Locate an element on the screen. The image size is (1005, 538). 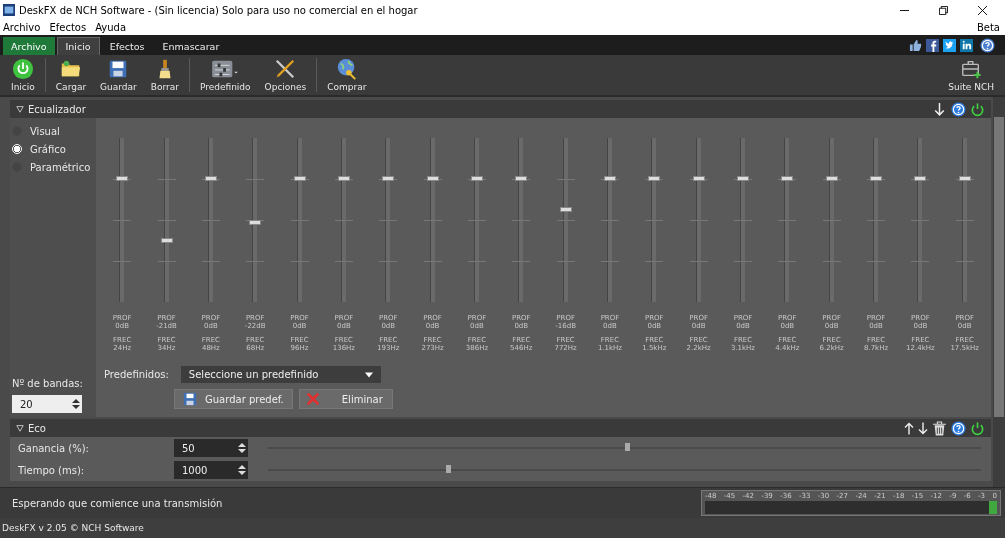
menu-item: Archivo is located at coordinates (22, 27).